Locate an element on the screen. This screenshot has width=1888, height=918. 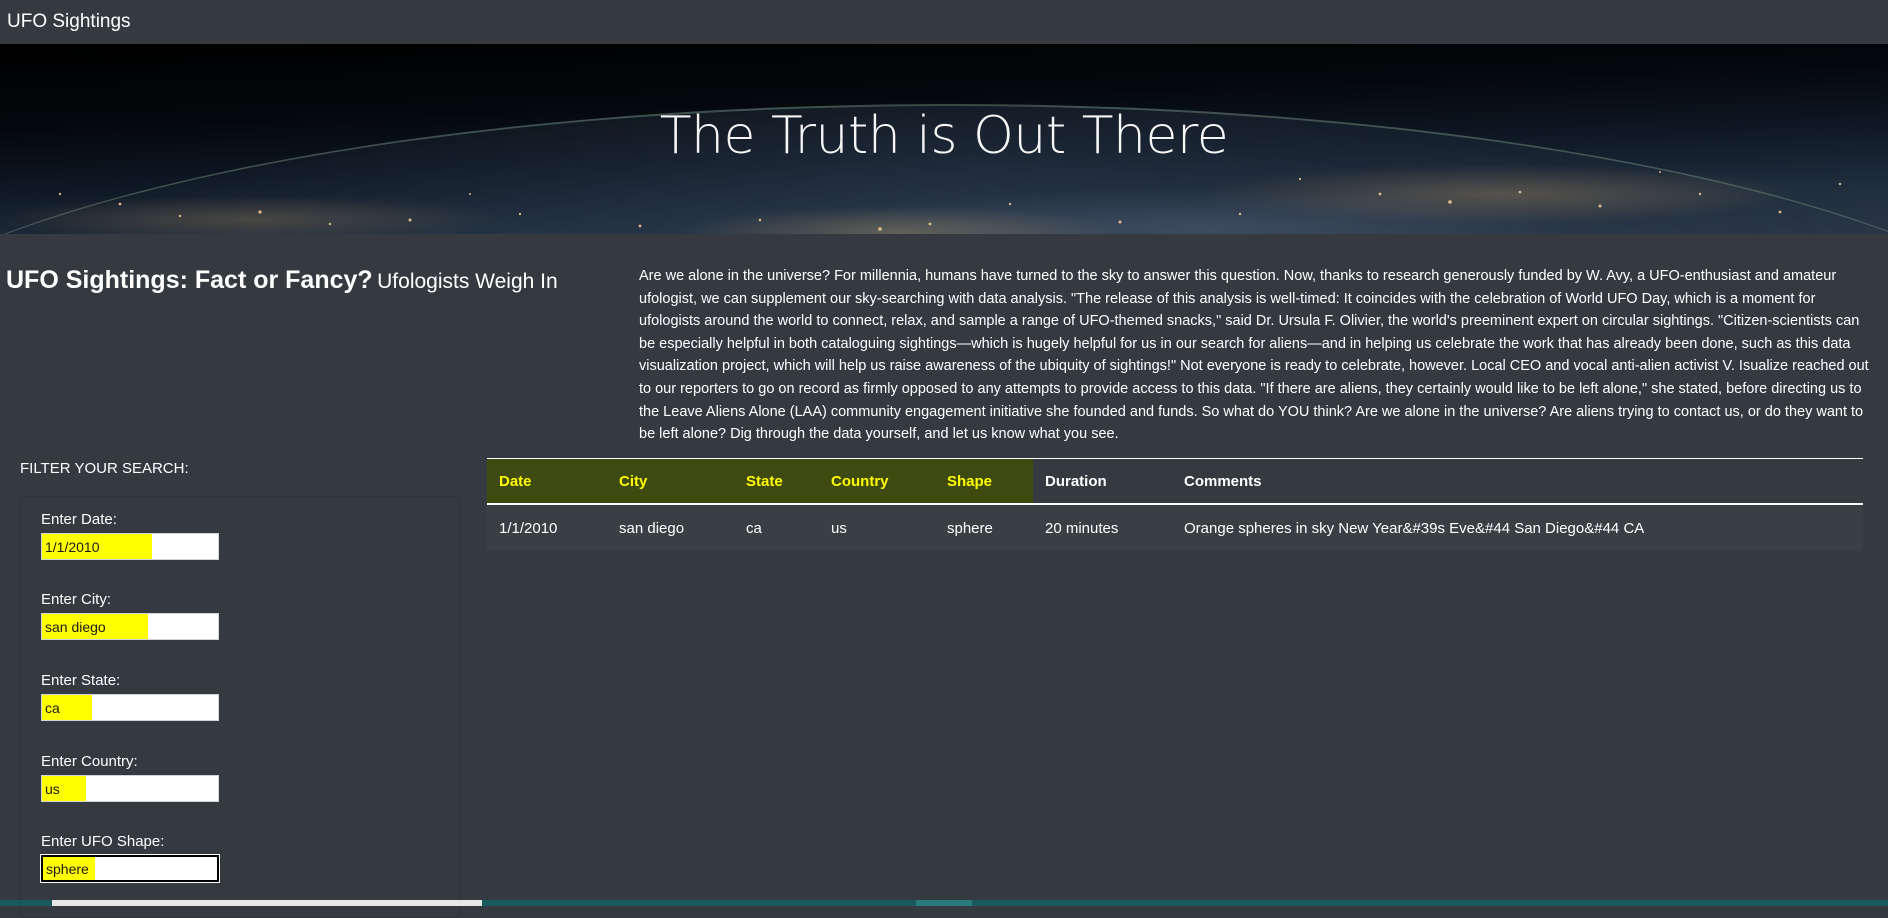
filter-country: Enter Country: is located at coordinates (130, 777).